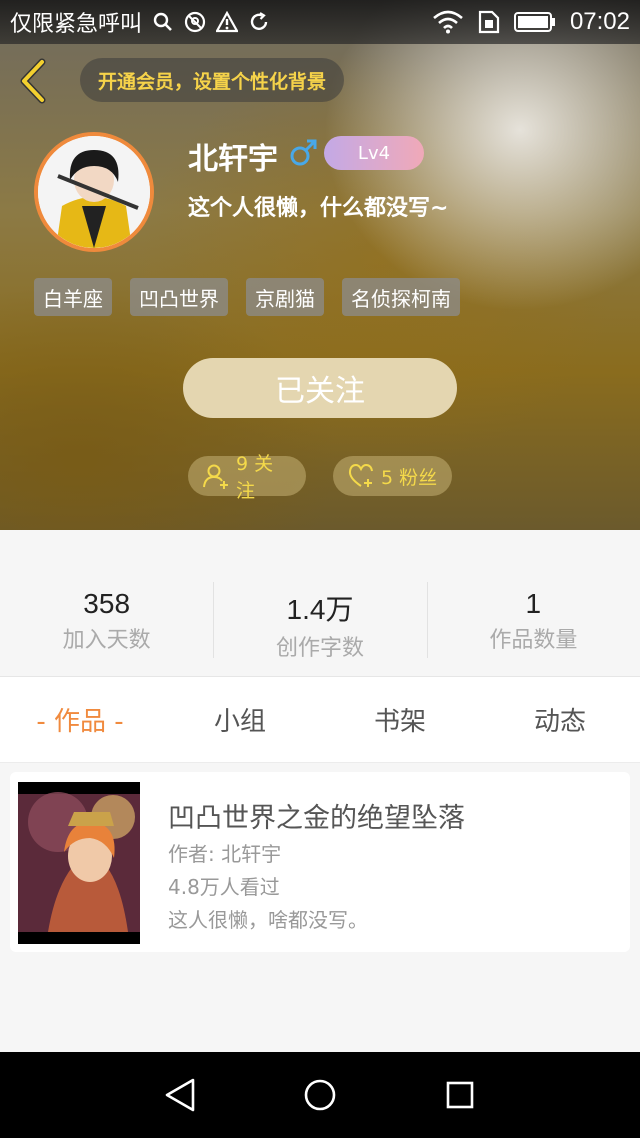 The height and width of the screenshot is (1138, 640). Describe the element at coordinates (534, 22) in the screenshot. I see `battery-icon` at that location.